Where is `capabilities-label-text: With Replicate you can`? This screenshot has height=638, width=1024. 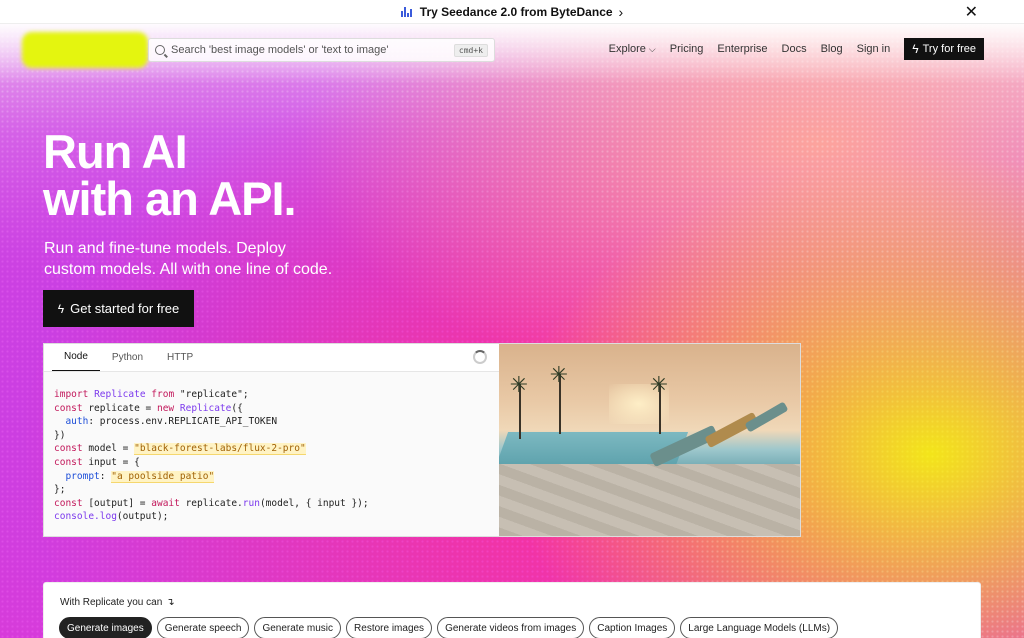 capabilities-label-text: With Replicate you can is located at coordinates (111, 602).